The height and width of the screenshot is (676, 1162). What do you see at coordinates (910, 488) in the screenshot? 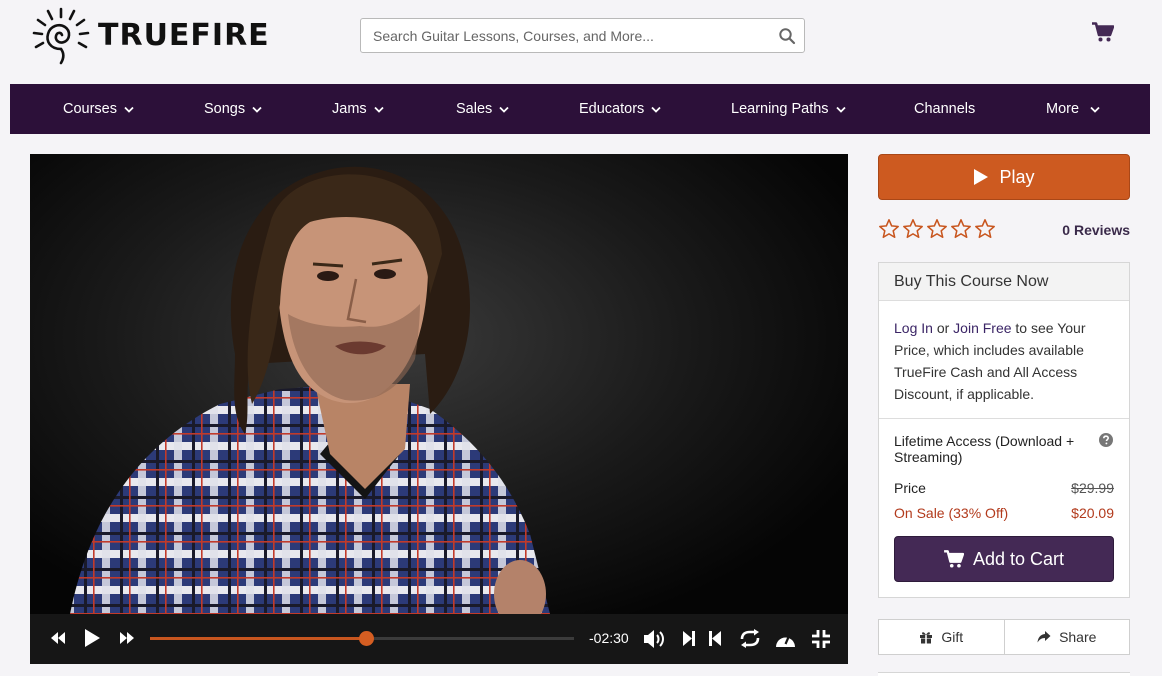
I see `price-label: Price` at bounding box center [910, 488].